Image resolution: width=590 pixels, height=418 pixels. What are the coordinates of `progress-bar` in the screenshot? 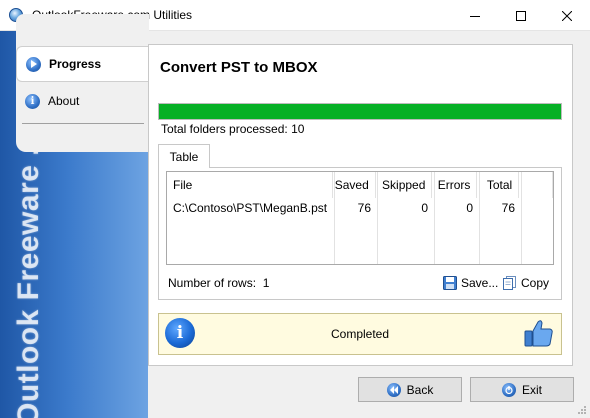 It's located at (360, 111).